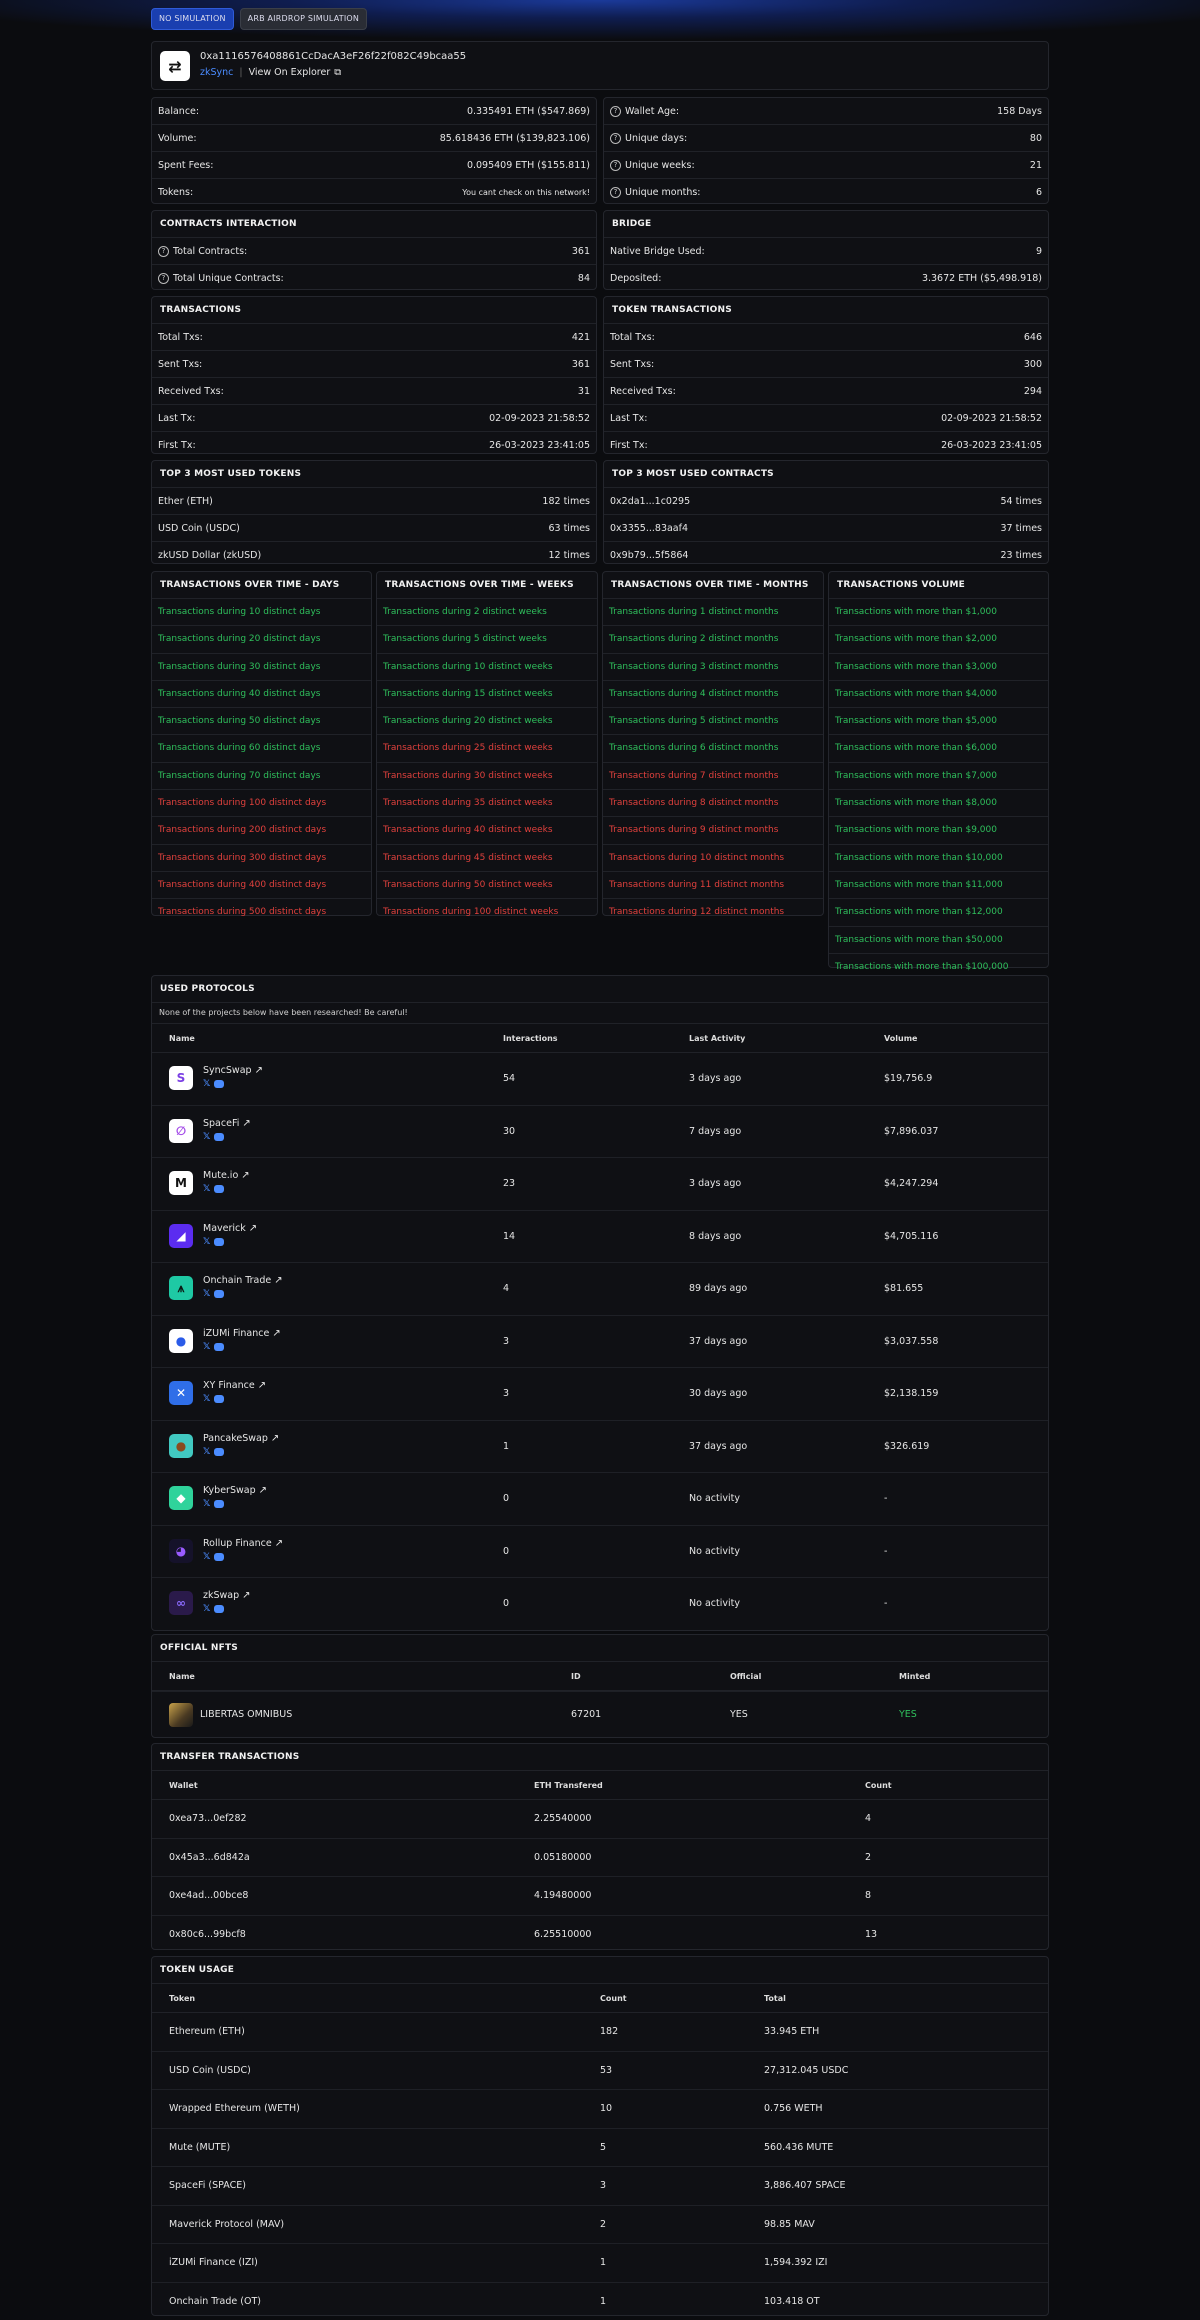  I want to click on protocol-name: Maverick, so click(224, 1228).